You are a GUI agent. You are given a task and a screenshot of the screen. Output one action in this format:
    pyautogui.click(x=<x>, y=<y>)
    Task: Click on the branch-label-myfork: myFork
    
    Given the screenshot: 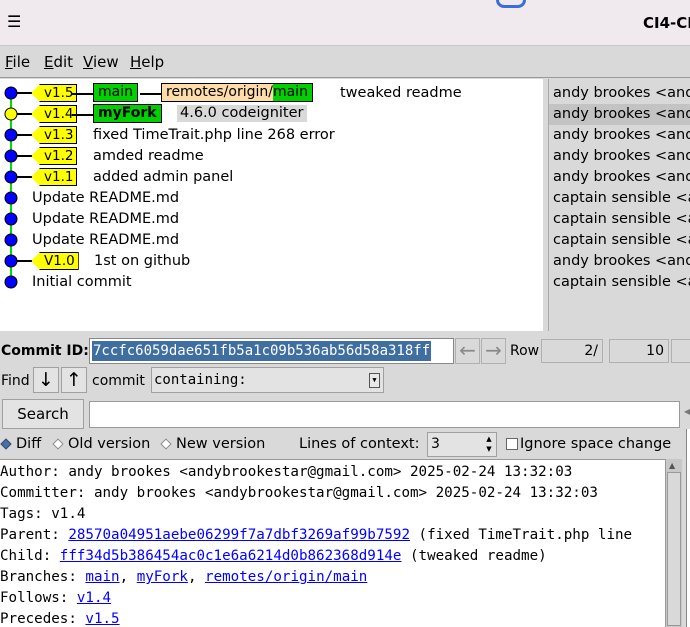 What is the action you would take?
    pyautogui.click(x=127, y=113)
    